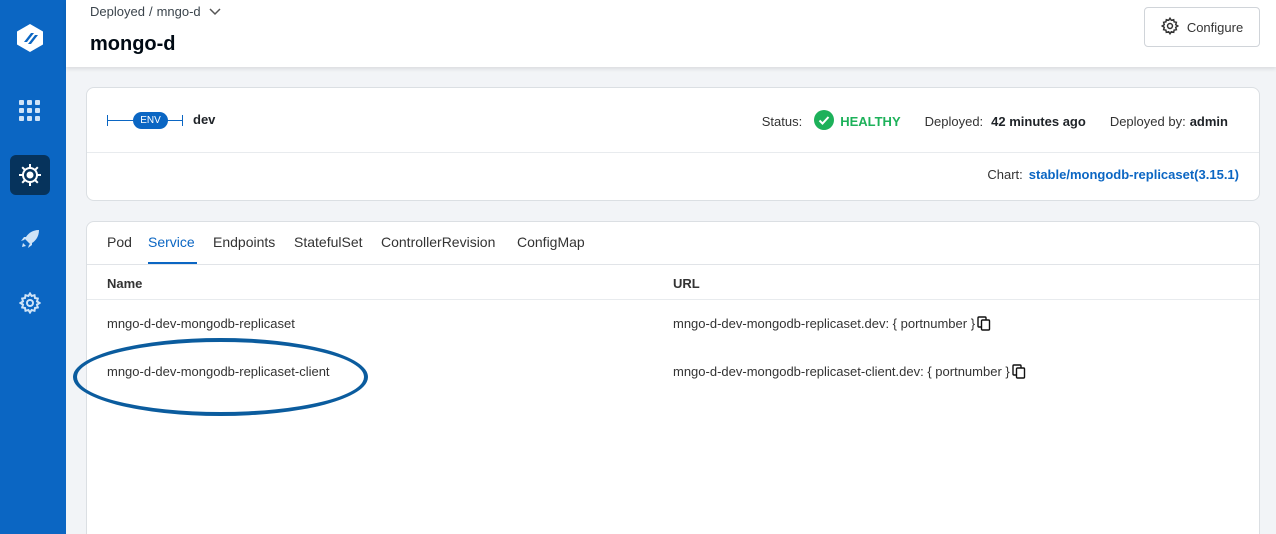 The image size is (1276, 534). I want to click on tab-endpoints: Endpoints, so click(244, 242).